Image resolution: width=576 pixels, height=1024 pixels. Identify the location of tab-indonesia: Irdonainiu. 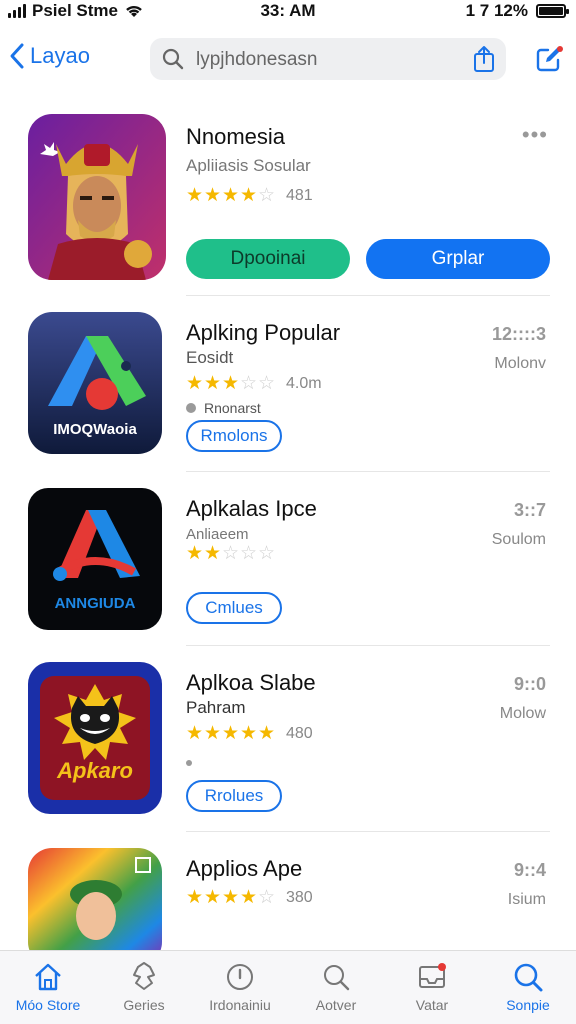
(240, 987).